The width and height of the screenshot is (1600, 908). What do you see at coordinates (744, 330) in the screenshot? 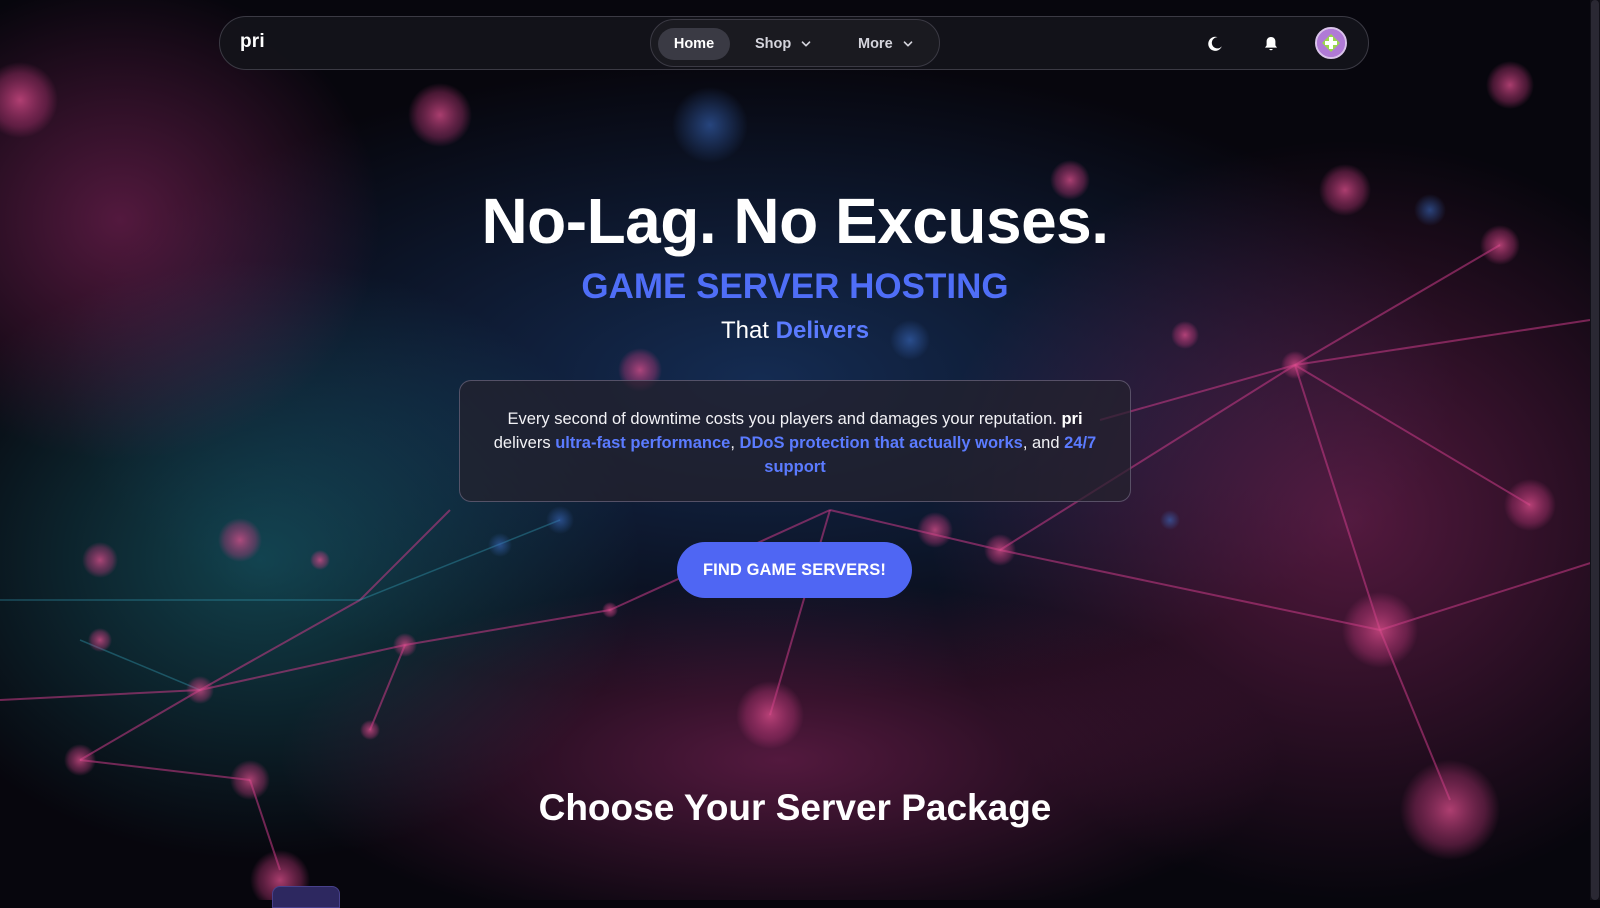
I see `tagline-prefix: That` at bounding box center [744, 330].